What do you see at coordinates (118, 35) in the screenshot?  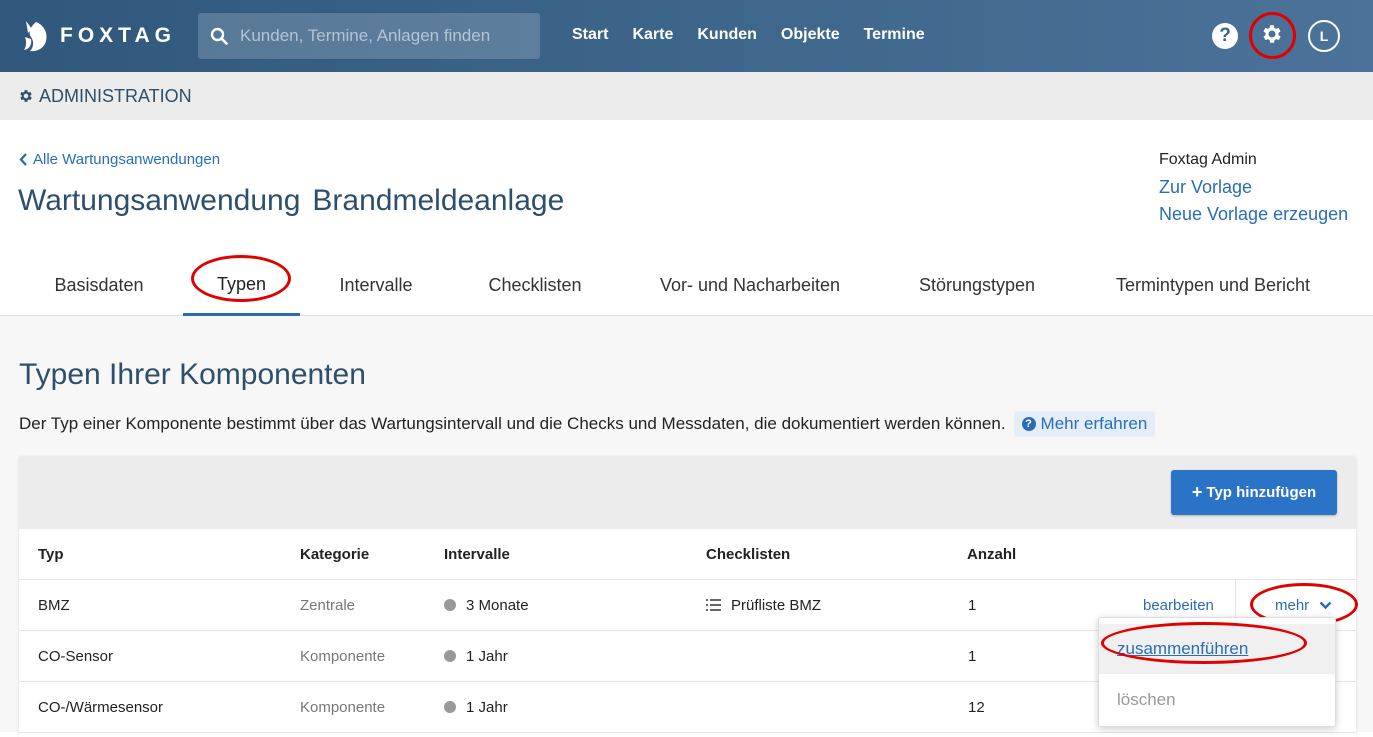 I see `brand-name: FOXTAG` at bounding box center [118, 35].